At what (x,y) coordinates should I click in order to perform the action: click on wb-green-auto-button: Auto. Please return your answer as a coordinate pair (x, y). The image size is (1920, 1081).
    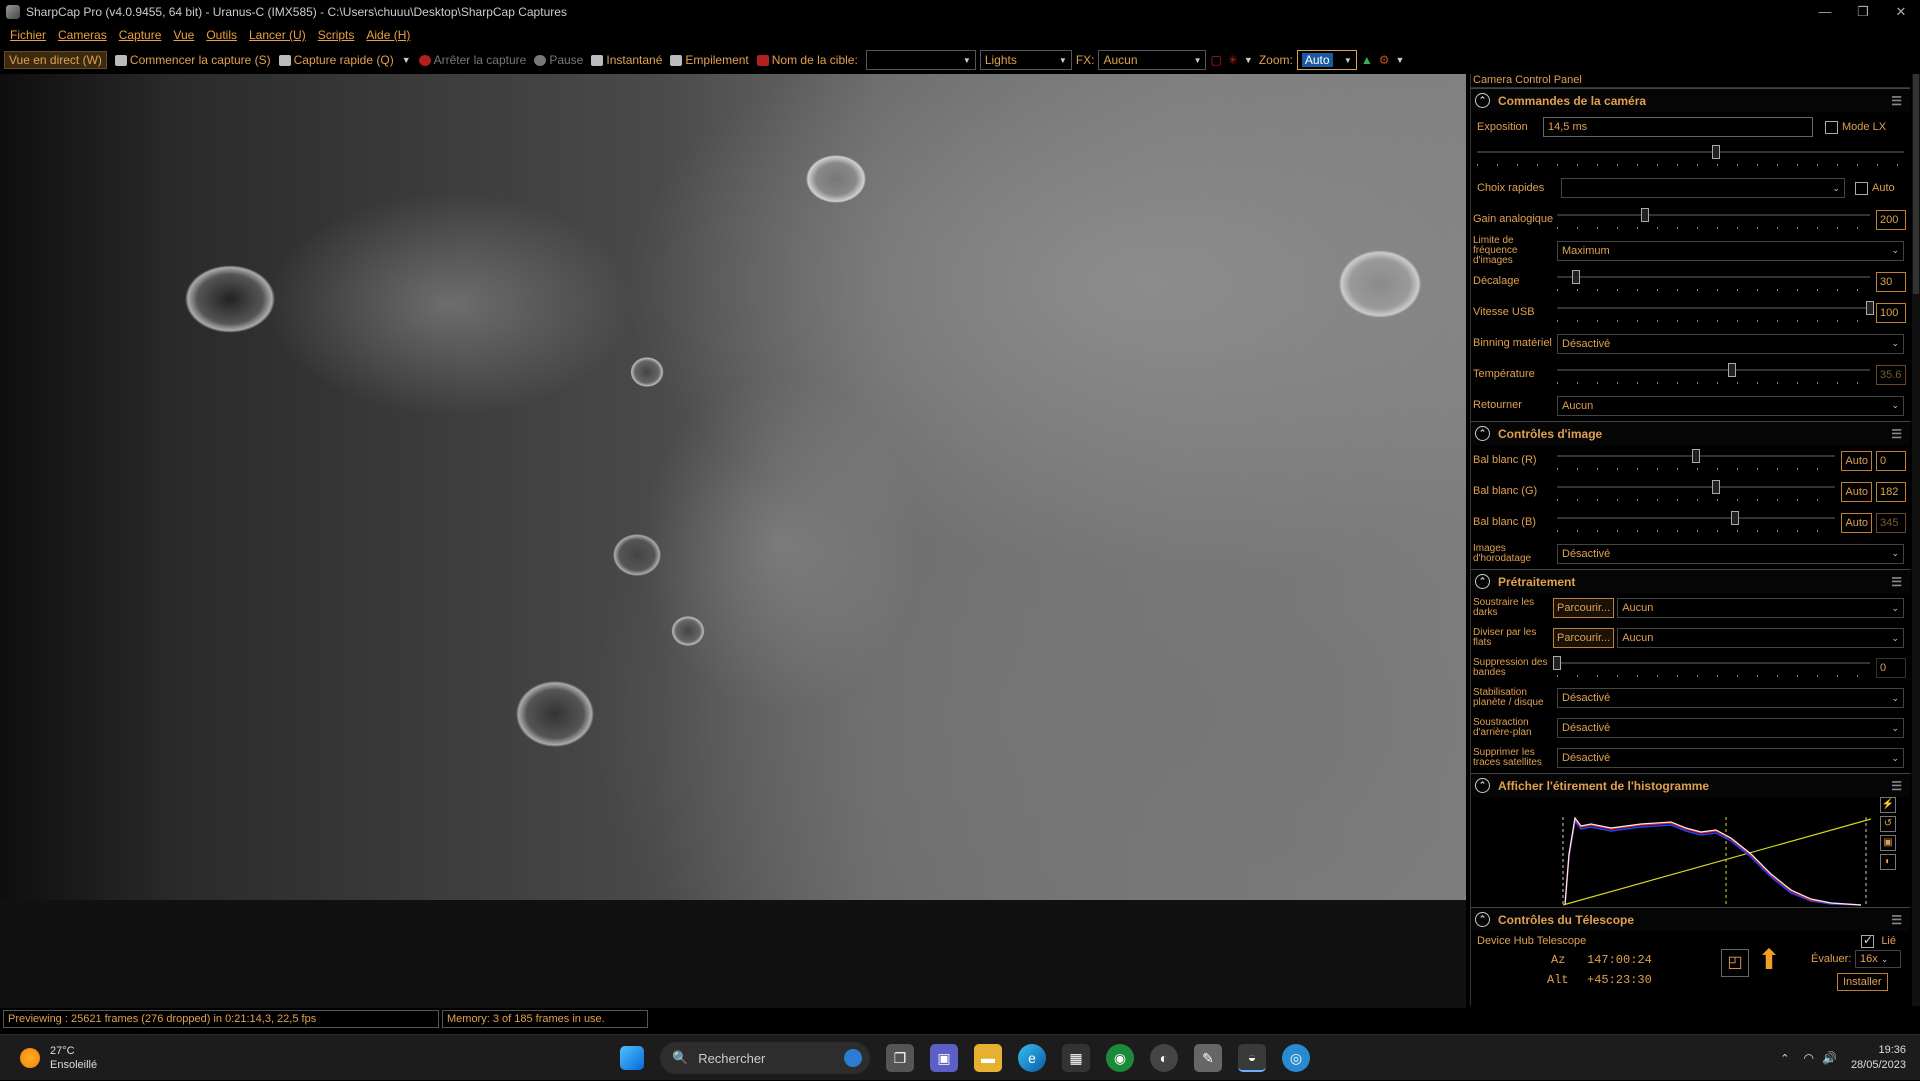
    Looking at the image, I should click on (1856, 491).